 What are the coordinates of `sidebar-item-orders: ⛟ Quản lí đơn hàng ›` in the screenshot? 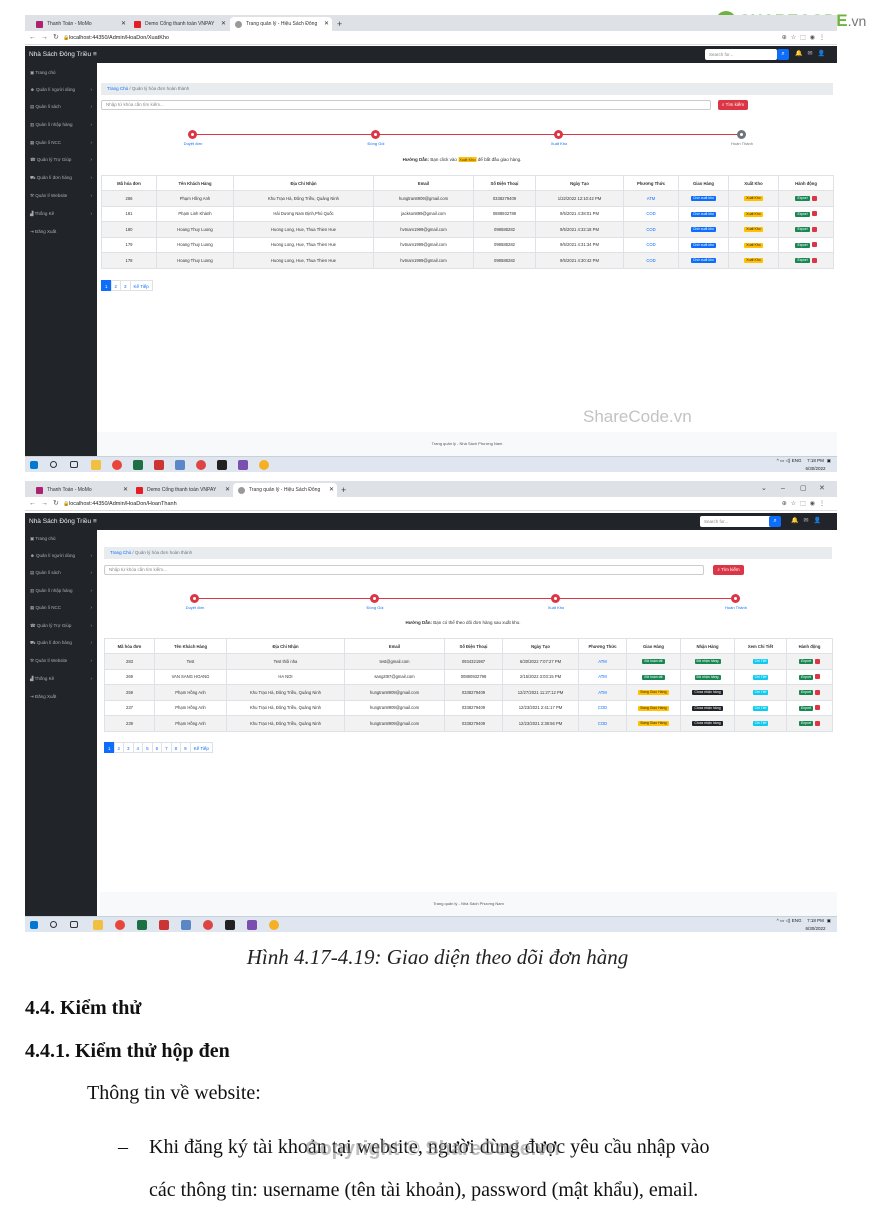 It's located at (61, 178).